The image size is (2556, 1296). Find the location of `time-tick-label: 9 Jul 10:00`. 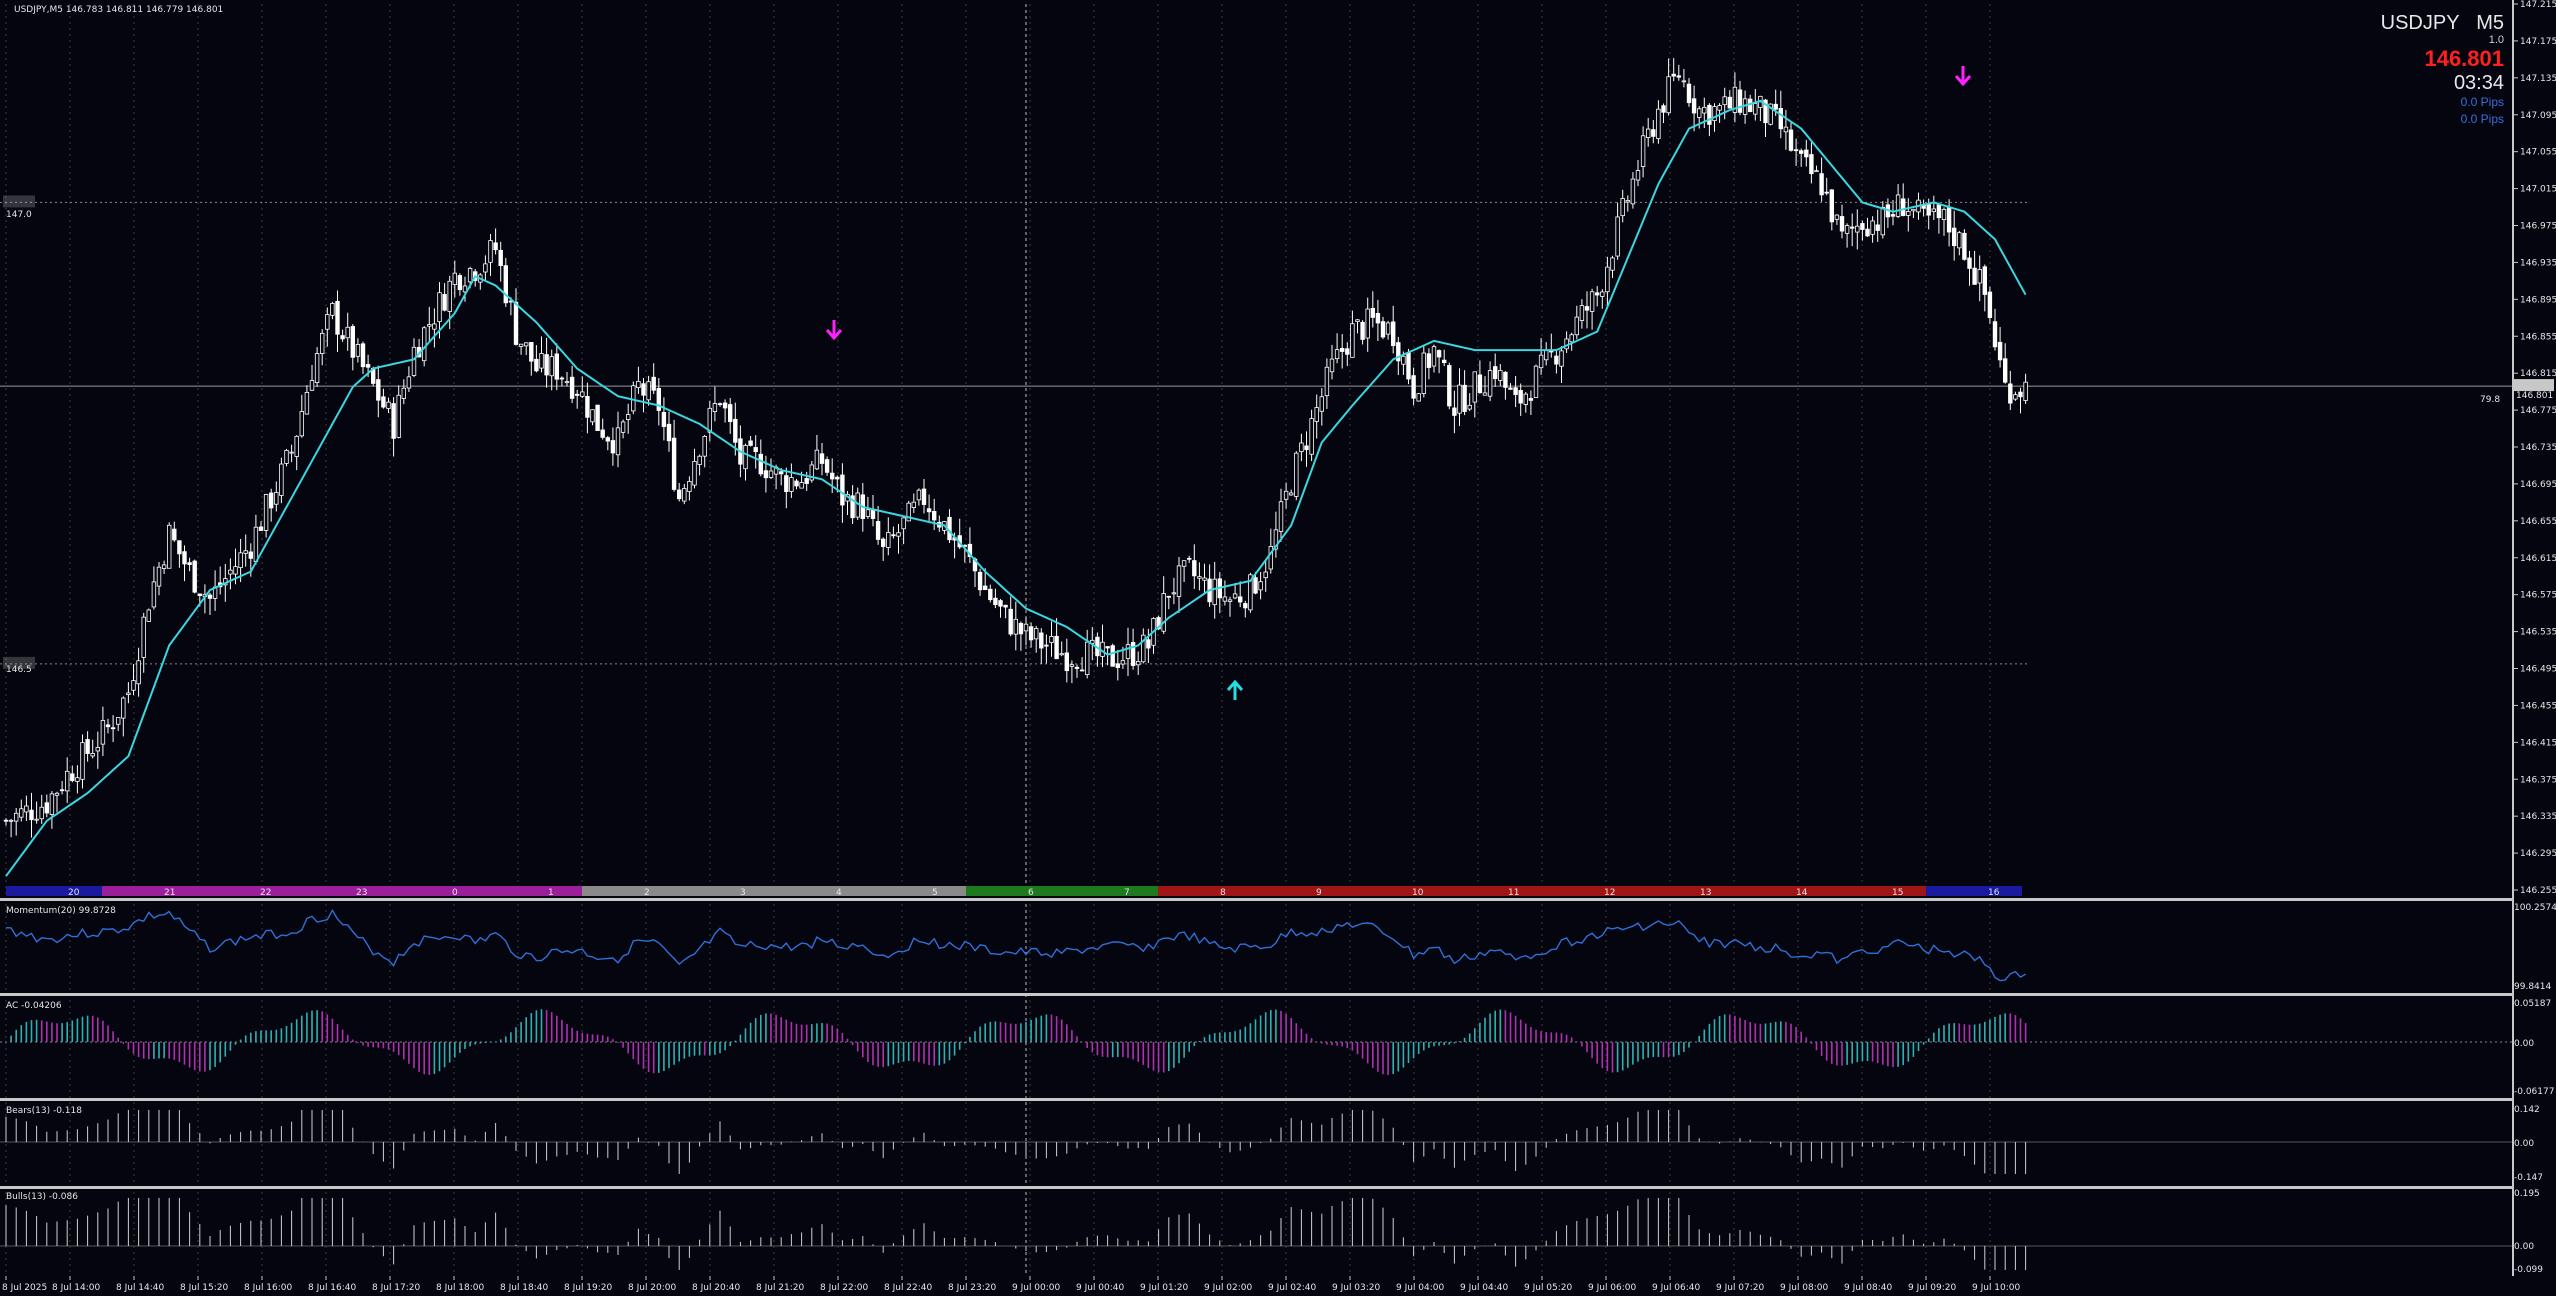

time-tick-label: 9 Jul 10:00 is located at coordinates (1996, 1288).